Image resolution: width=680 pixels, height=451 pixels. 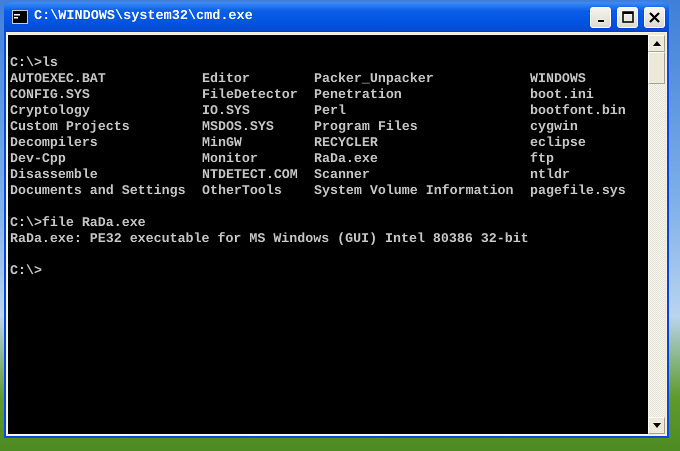 I want to click on file-name: bootfont.bin, so click(x=578, y=111).